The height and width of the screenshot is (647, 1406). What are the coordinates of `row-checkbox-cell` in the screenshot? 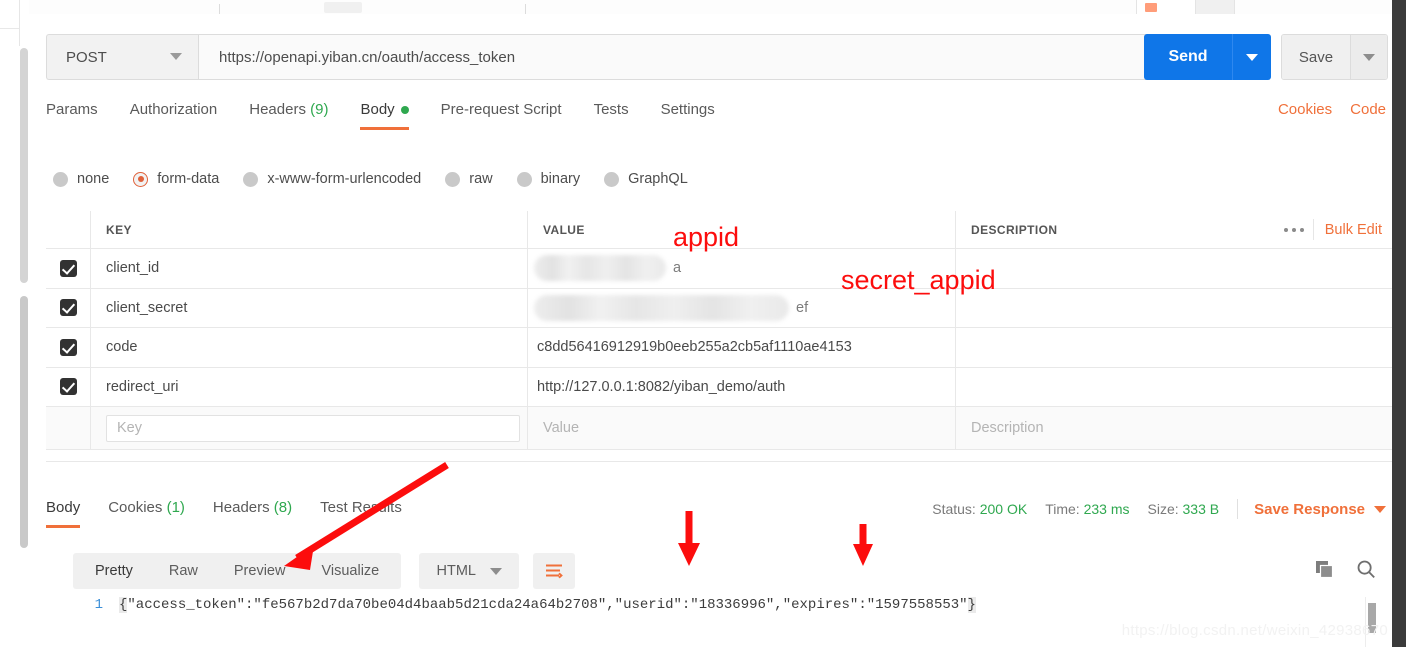 It's located at (68, 386).